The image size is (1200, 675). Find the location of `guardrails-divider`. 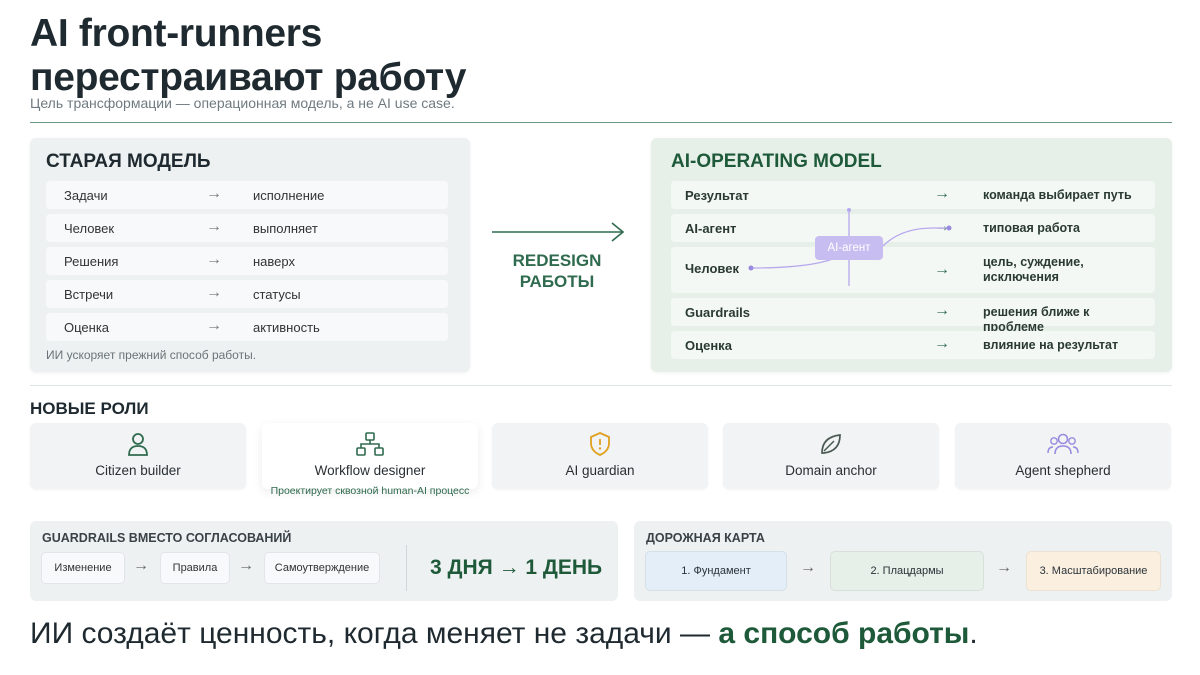

guardrails-divider is located at coordinates (406, 568).